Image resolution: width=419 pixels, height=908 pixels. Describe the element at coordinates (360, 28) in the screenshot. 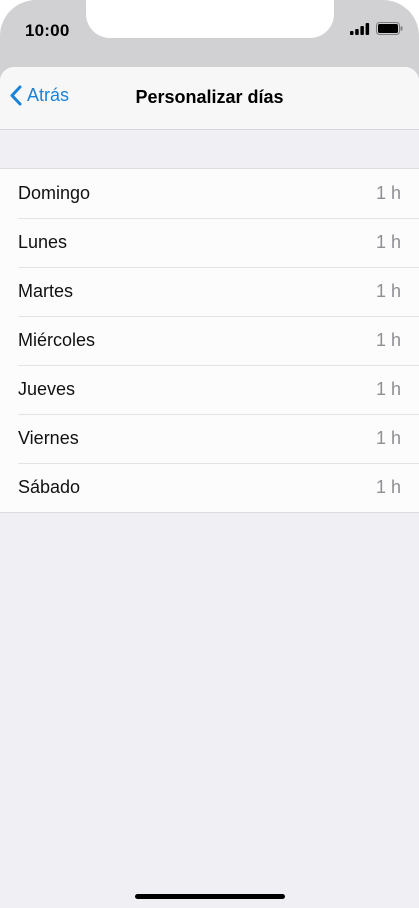

I see `signal-icon` at that location.